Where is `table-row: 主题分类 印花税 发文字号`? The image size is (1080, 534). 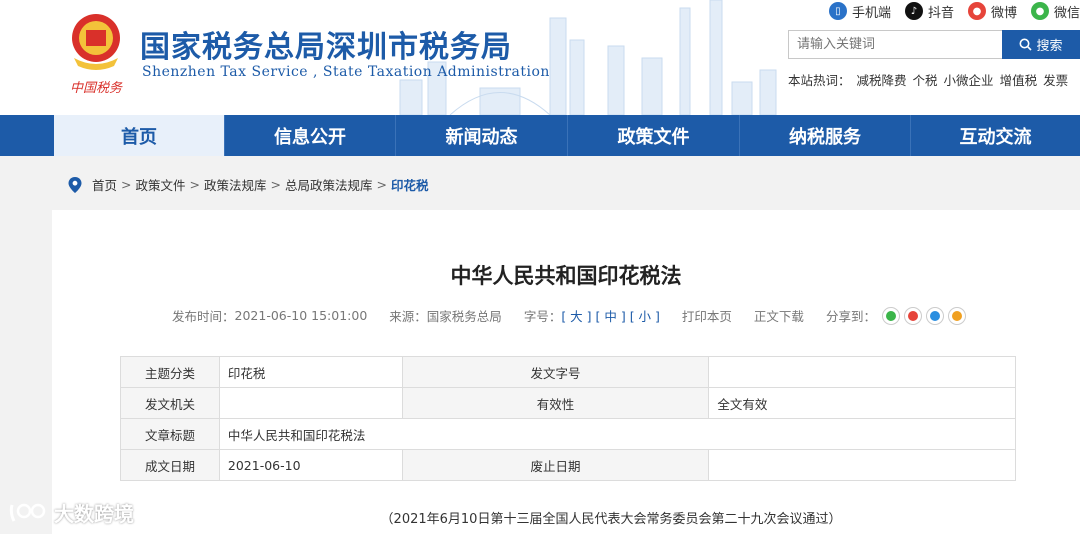
table-row: 主题分类 印花税 发文字号 is located at coordinates (568, 372).